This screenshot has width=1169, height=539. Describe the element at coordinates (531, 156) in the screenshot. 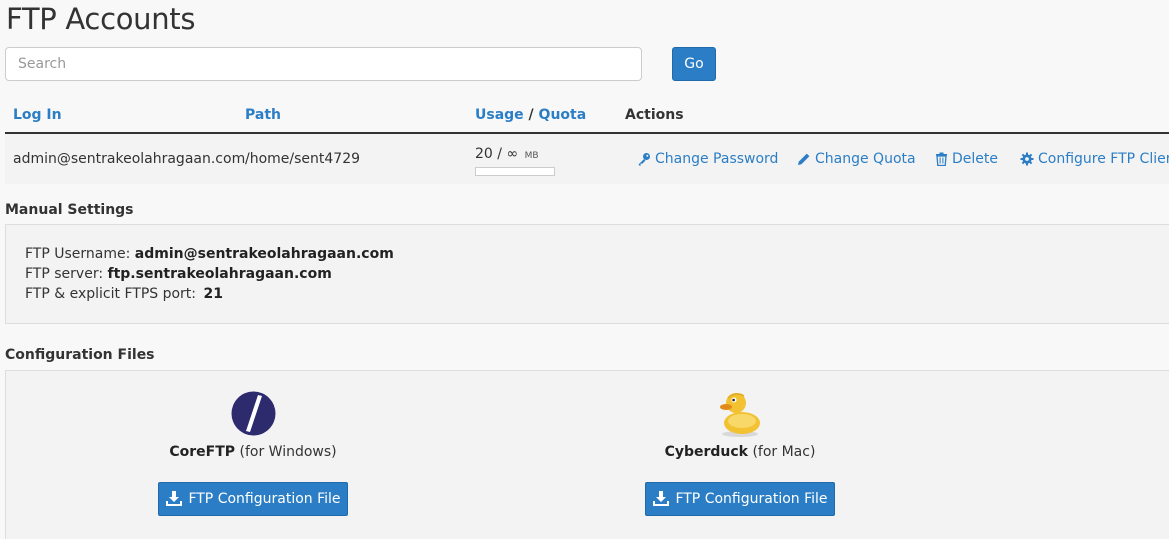

I see `usage-unit: MB` at that location.